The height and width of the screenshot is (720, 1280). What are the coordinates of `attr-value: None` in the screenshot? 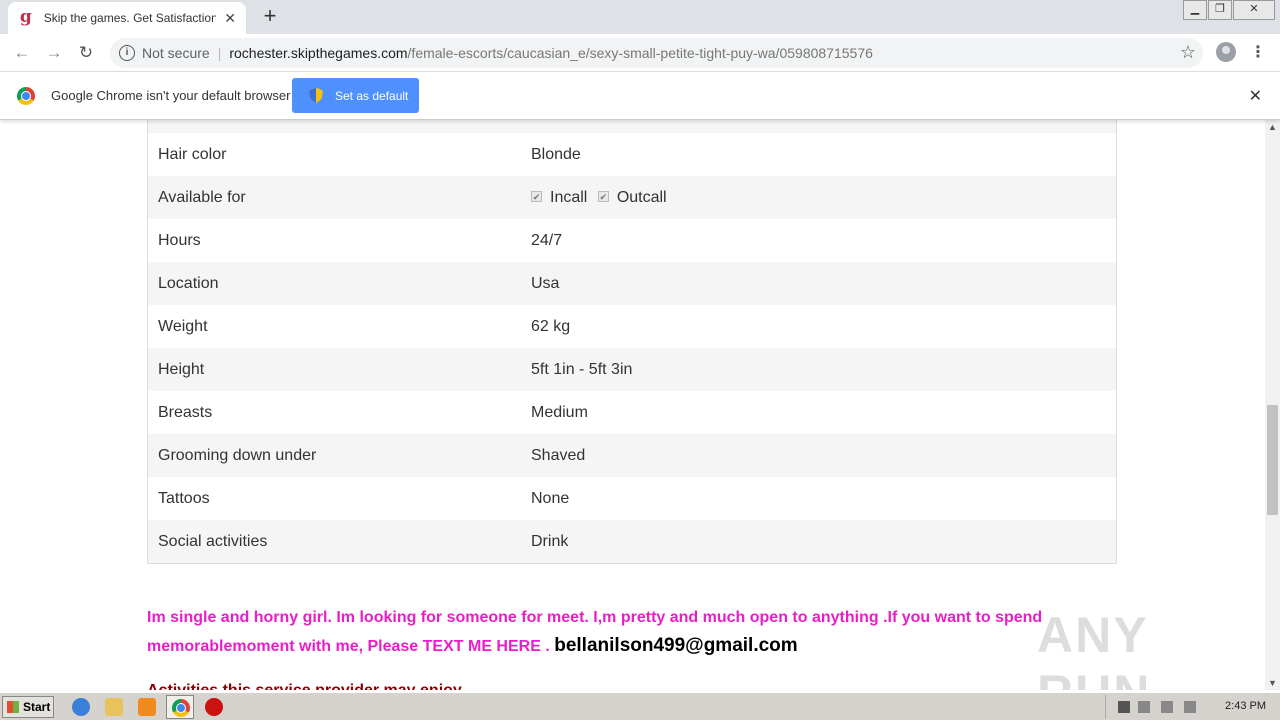 It's located at (550, 498).